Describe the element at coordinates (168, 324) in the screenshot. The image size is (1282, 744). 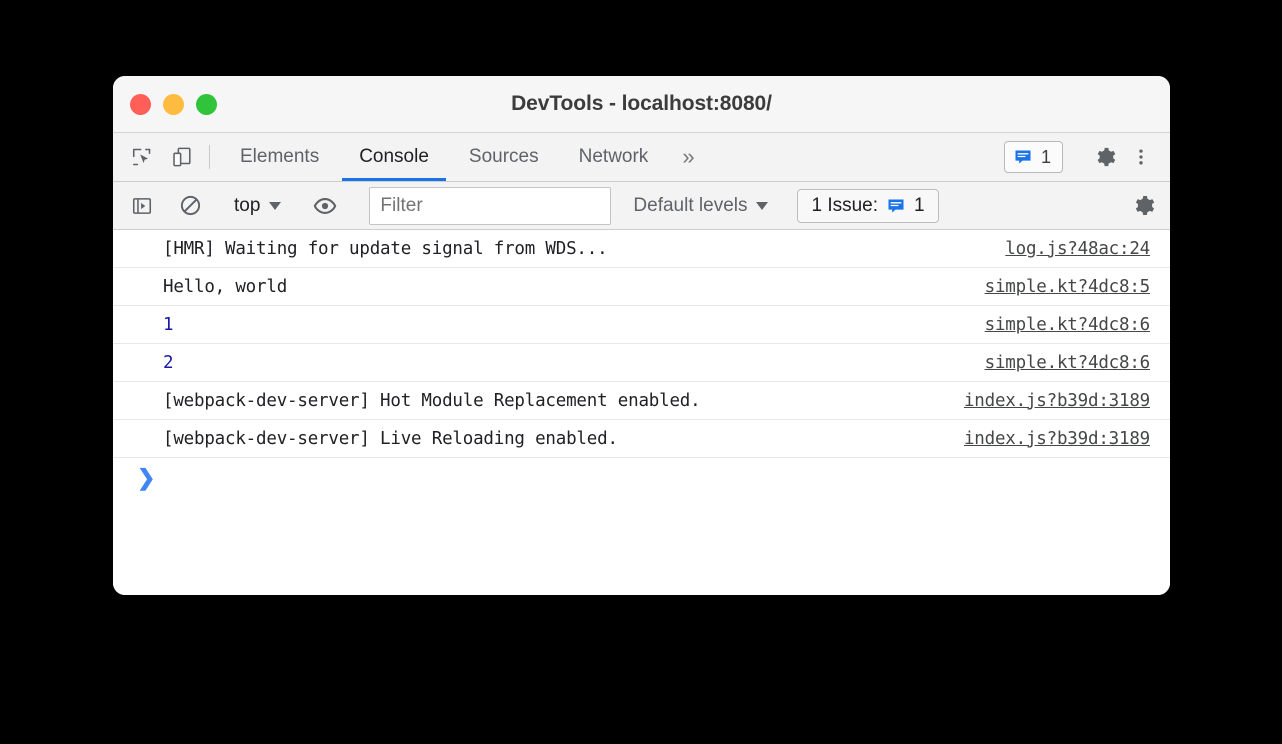
I see `console-message-text: 1` at that location.